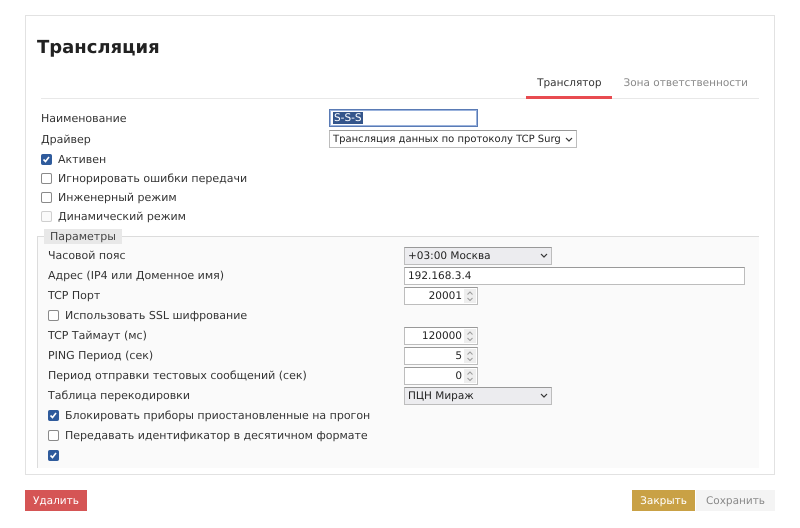 The image size is (800, 528). Describe the element at coordinates (156, 315) in the screenshot. I see `checkbox-label: Использовать SSL шифрование` at that location.